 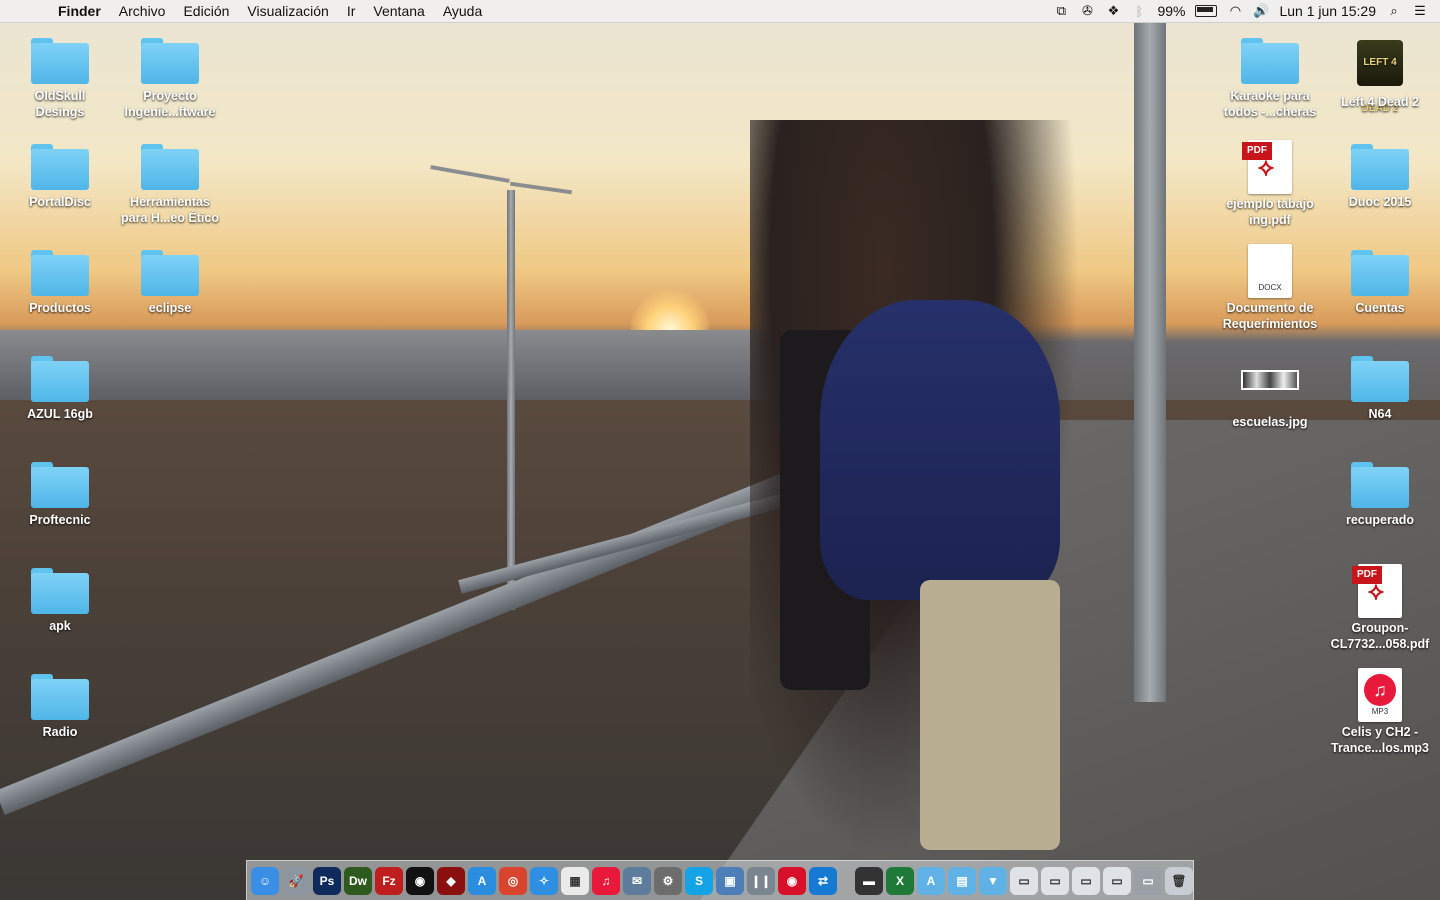 What do you see at coordinates (60, 414) in the screenshot?
I see `desktop-item-label: AZUL 16gb` at bounding box center [60, 414].